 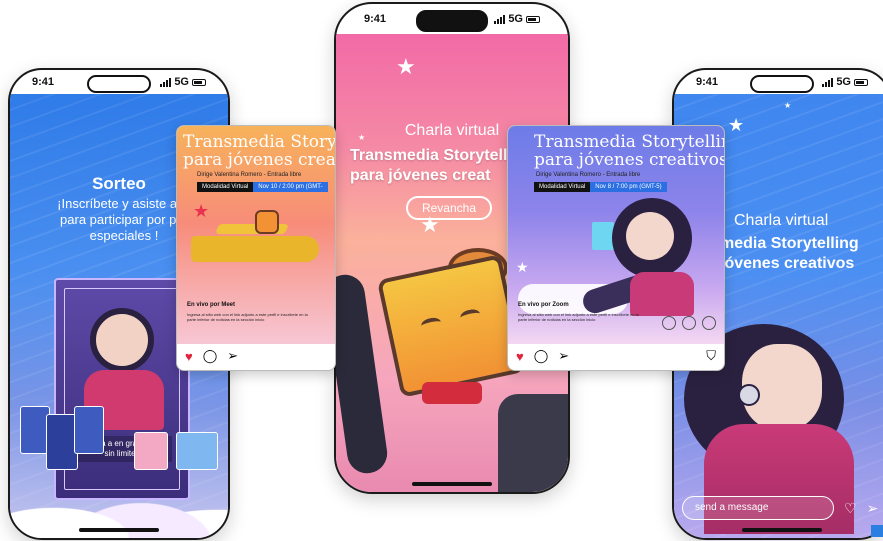 What do you see at coordinates (451, 326) in the screenshot?
I see `robot-character` at bounding box center [451, 326].